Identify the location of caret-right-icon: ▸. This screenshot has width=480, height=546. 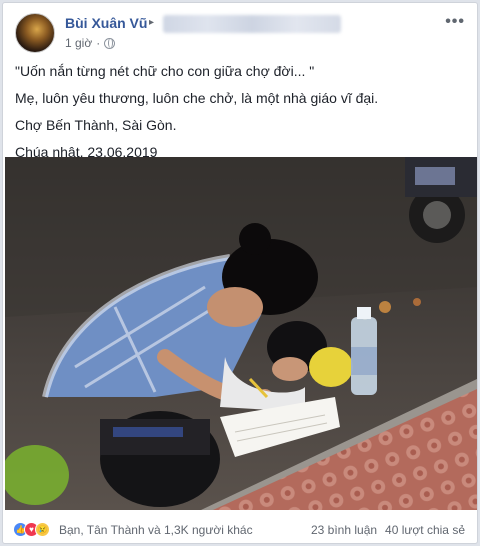
(152, 22).